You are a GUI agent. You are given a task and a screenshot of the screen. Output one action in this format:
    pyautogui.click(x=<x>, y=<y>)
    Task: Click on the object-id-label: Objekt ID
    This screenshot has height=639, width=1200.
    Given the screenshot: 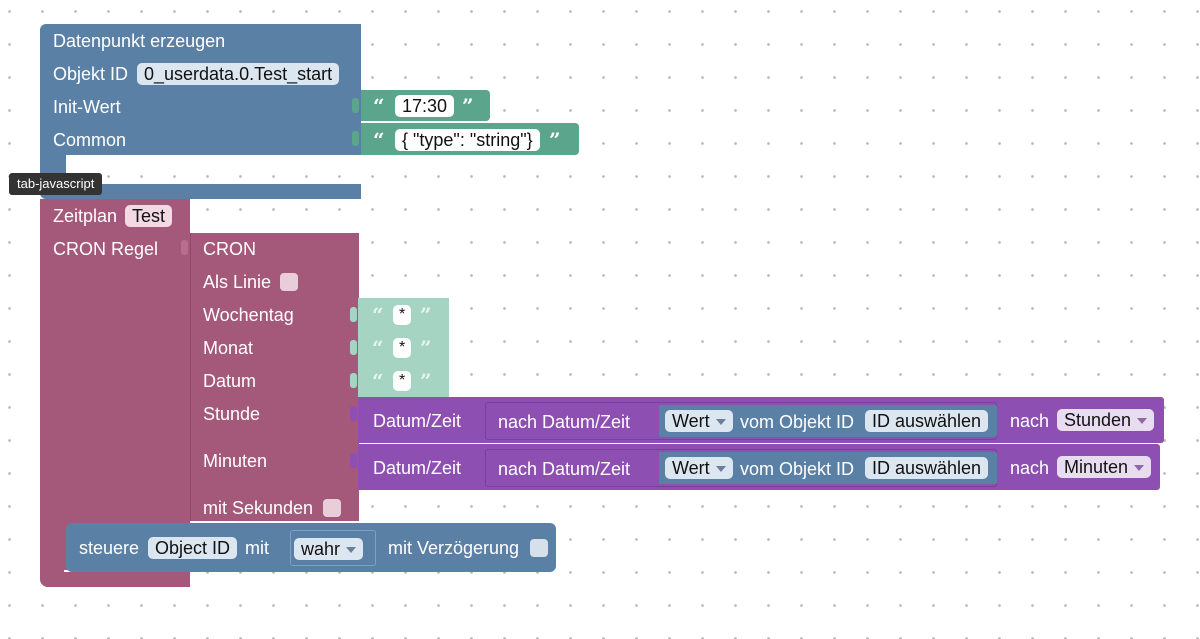 What is the action you would take?
    pyautogui.click(x=91, y=74)
    